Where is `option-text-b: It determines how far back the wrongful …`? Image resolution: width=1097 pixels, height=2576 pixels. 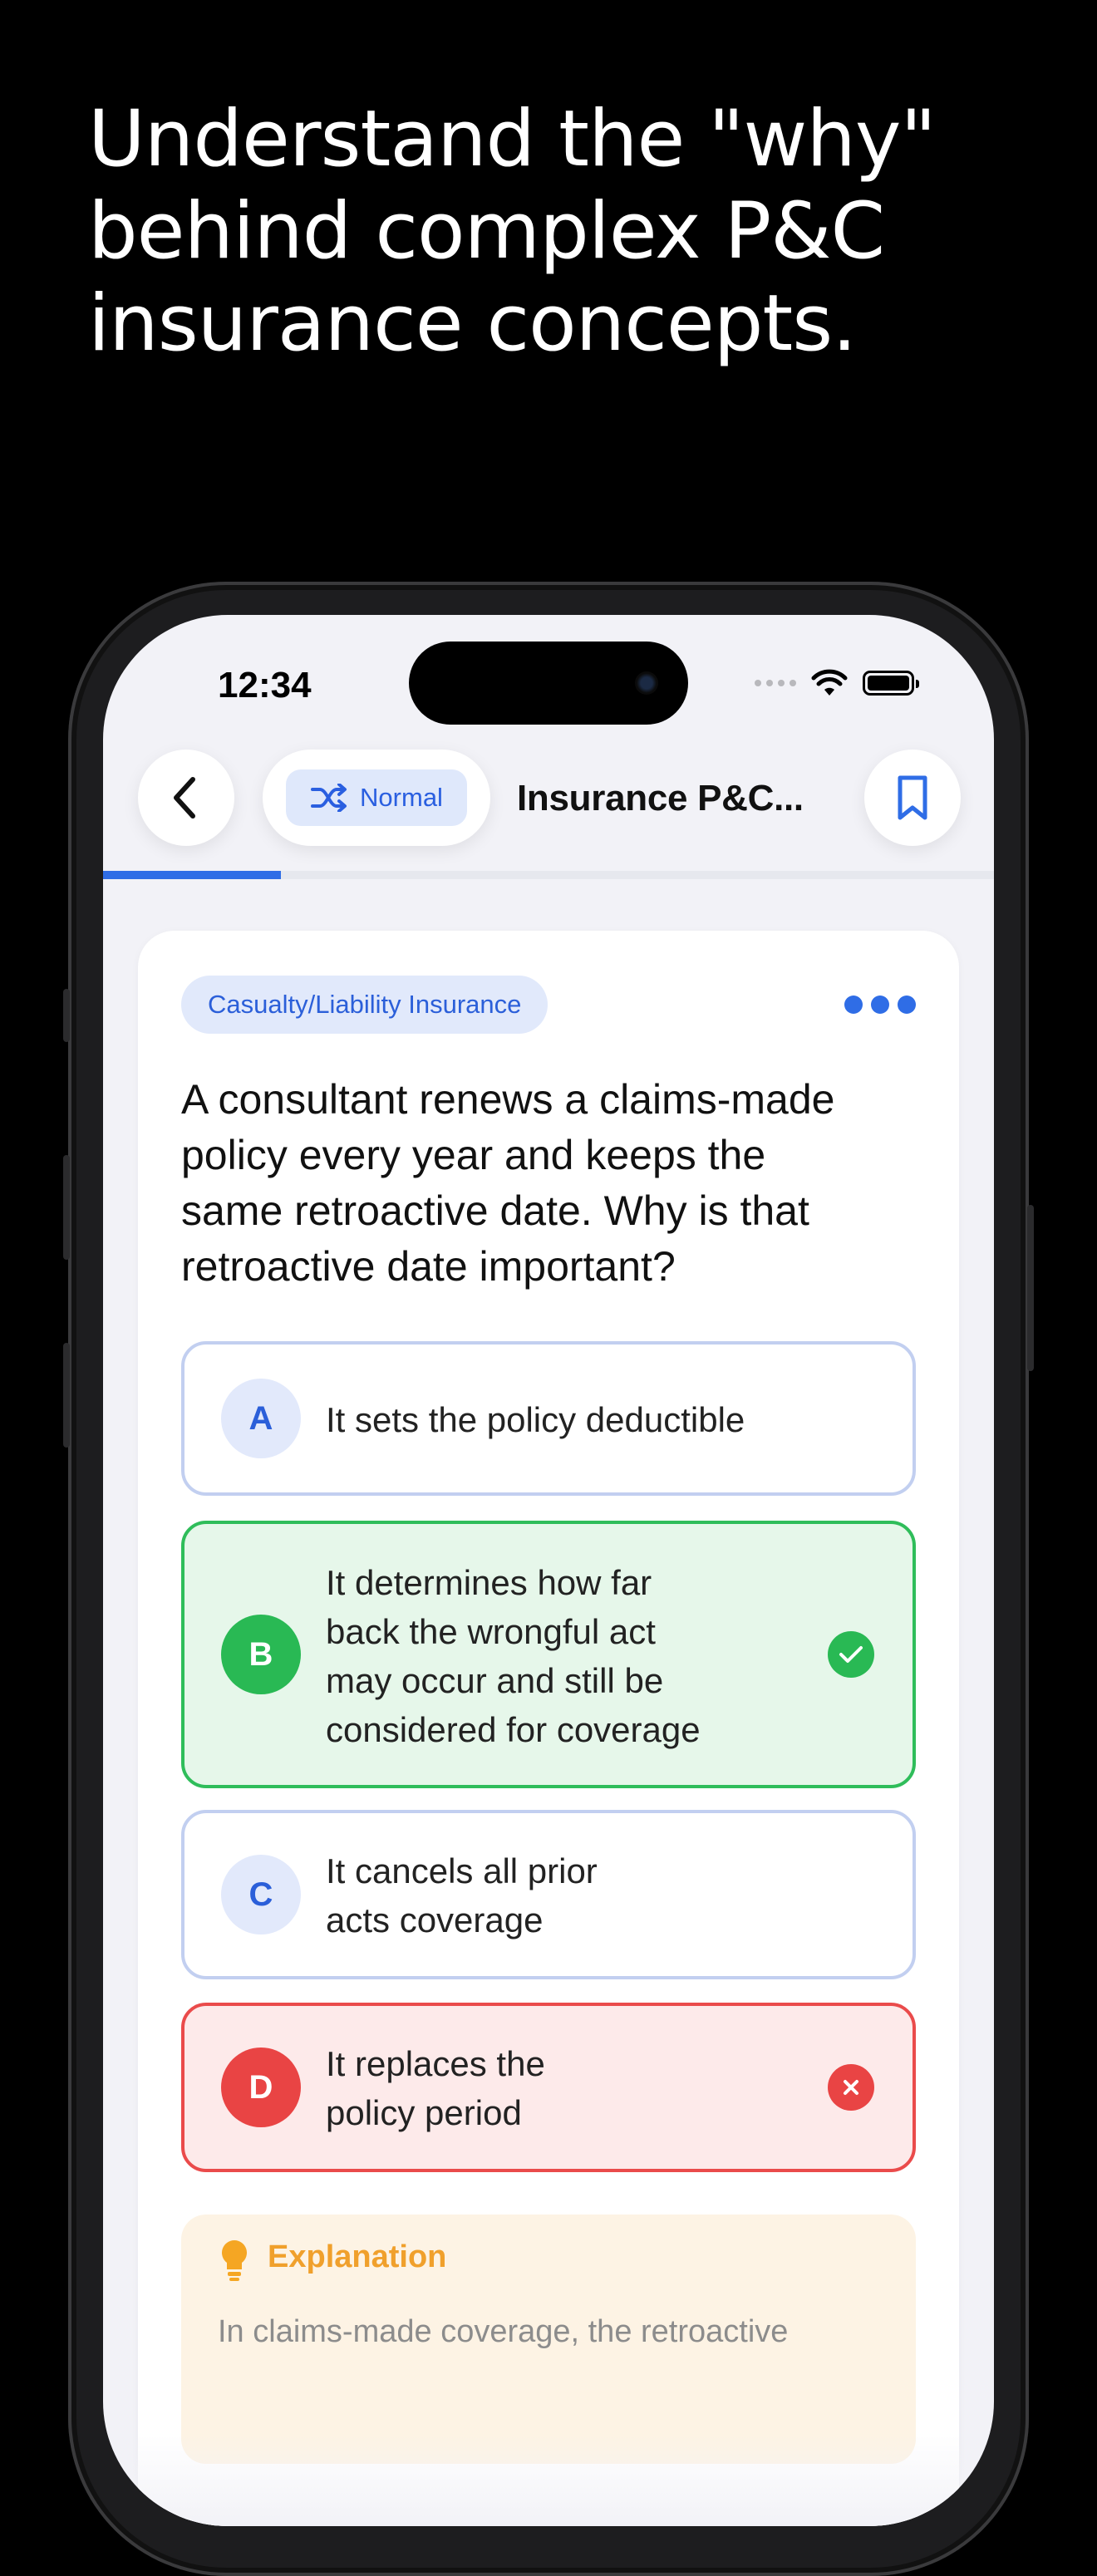 option-text-b: It determines how far back the wrongful … is located at coordinates (513, 1656).